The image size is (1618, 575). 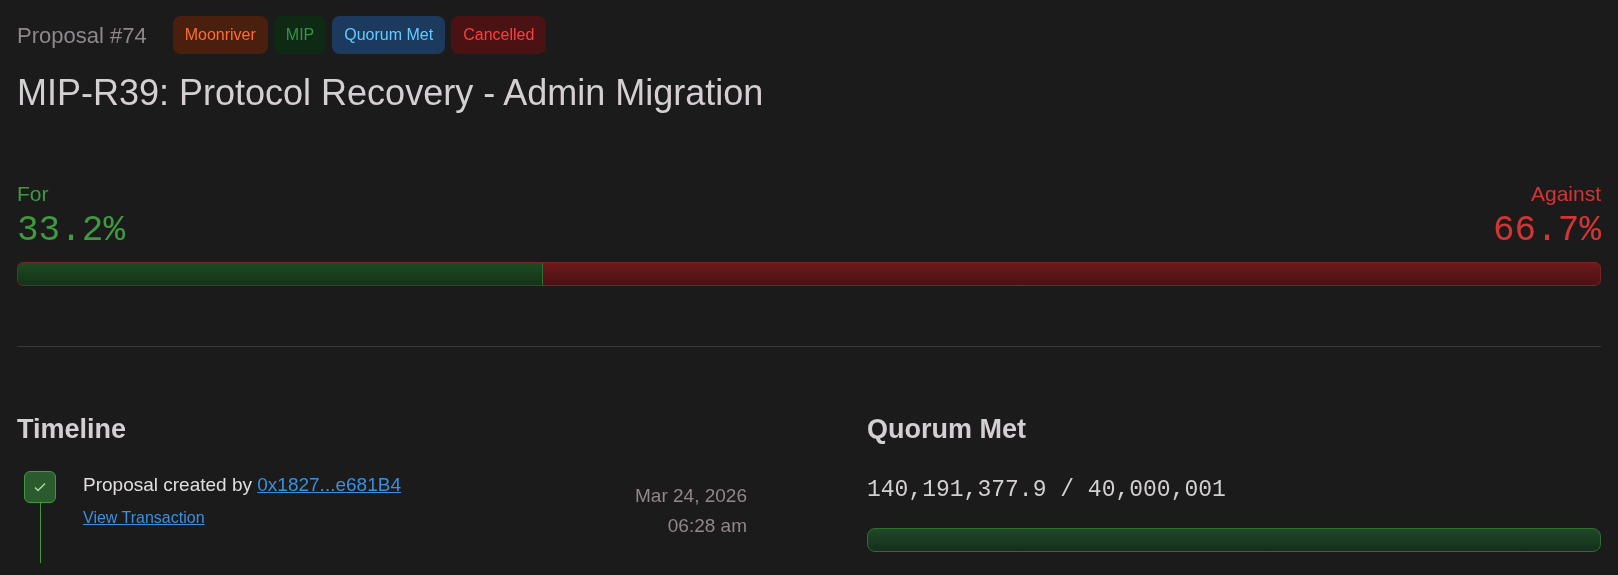 I want to click on event-description: Proposal created by 0x1827...e681B4, so click(x=242, y=485).